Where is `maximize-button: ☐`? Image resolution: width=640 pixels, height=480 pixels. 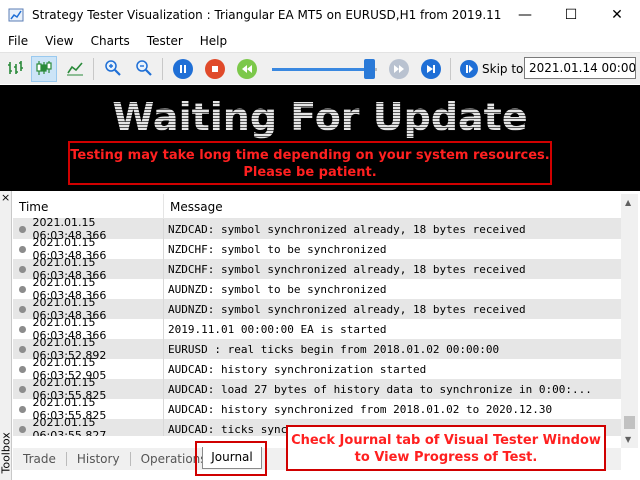 maximize-button: ☐ is located at coordinates (571, 15).